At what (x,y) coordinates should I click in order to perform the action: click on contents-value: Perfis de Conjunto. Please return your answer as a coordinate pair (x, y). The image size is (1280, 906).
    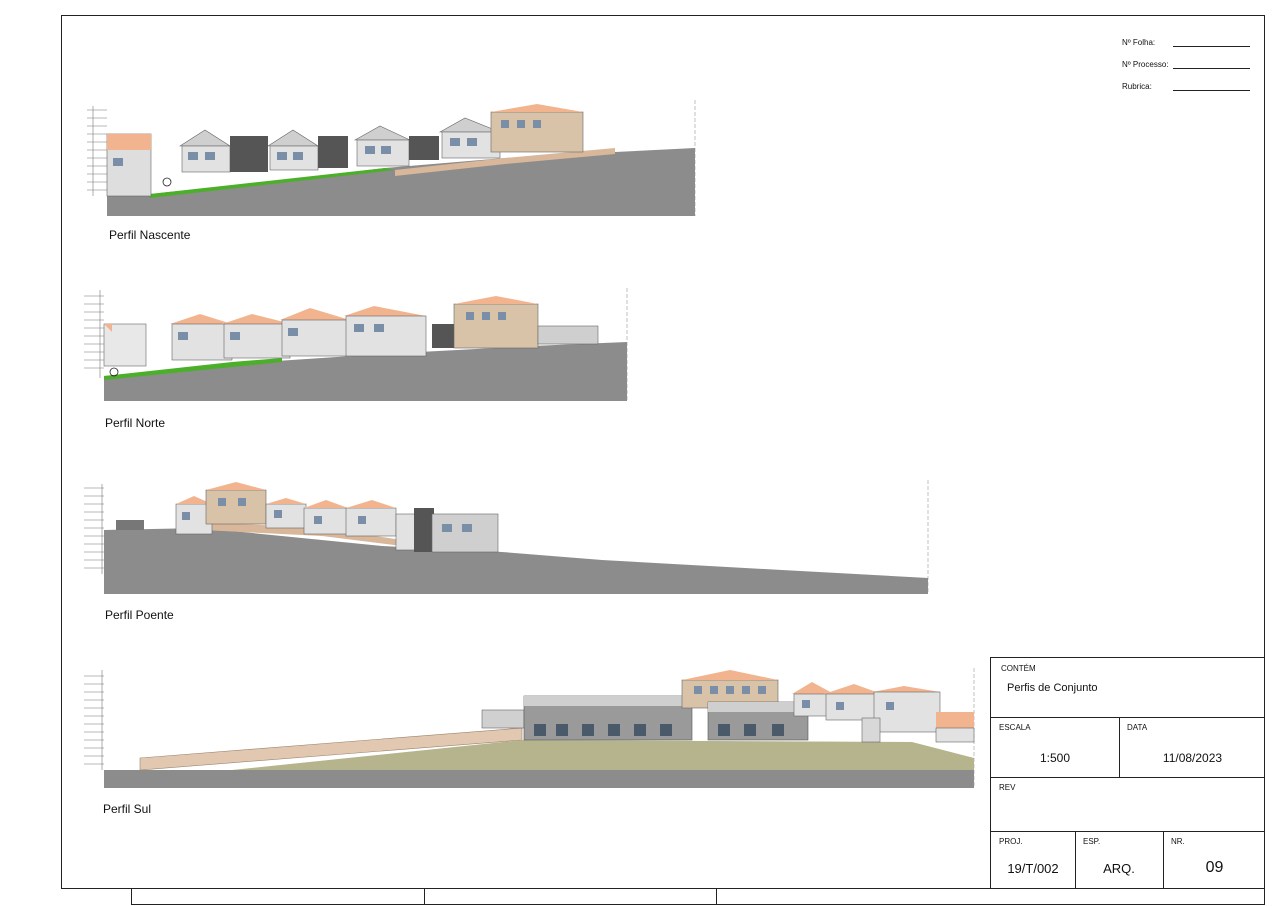
    Looking at the image, I should click on (1052, 688).